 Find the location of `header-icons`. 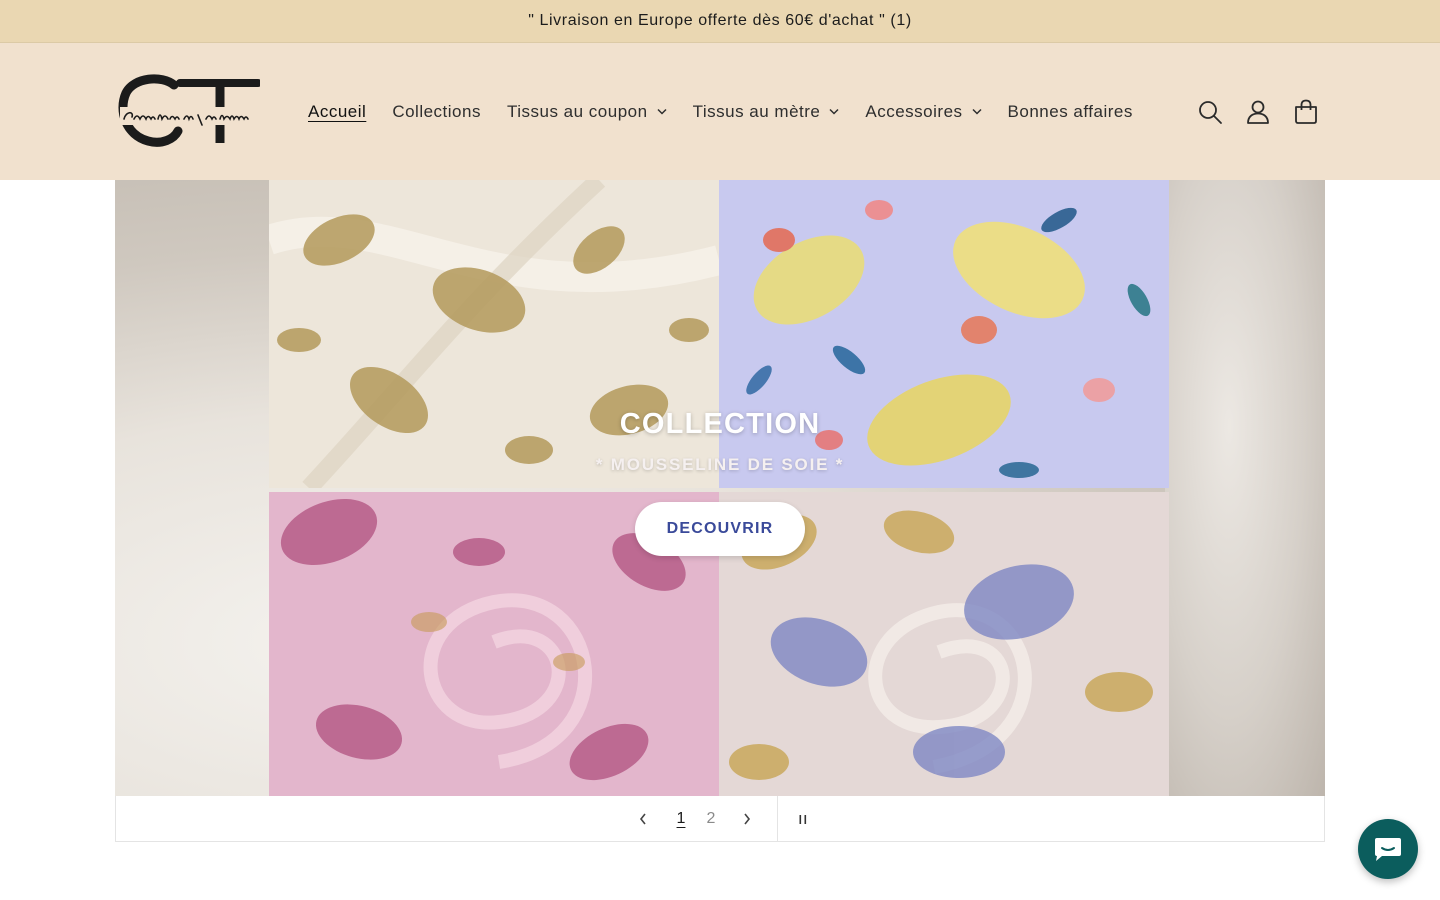

header-icons is located at coordinates (1258, 111).